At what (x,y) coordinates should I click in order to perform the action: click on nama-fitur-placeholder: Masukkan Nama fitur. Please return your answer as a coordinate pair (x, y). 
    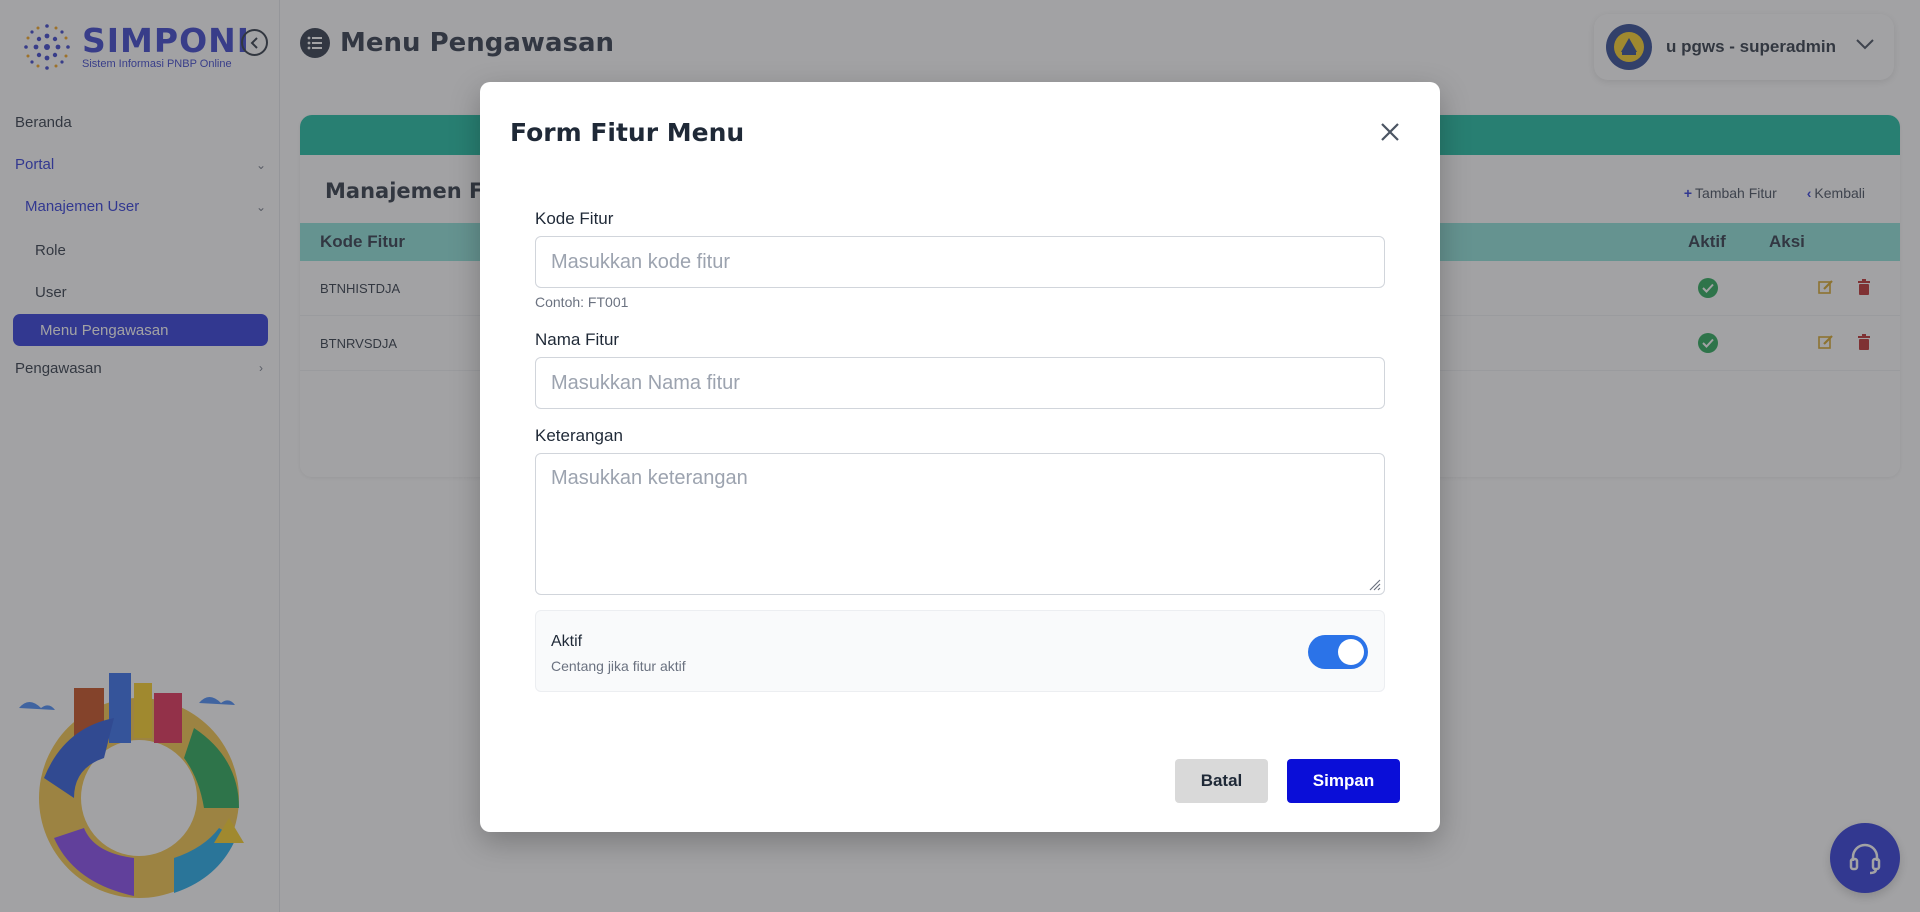
    Looking at the image, I should click on (645, 382).